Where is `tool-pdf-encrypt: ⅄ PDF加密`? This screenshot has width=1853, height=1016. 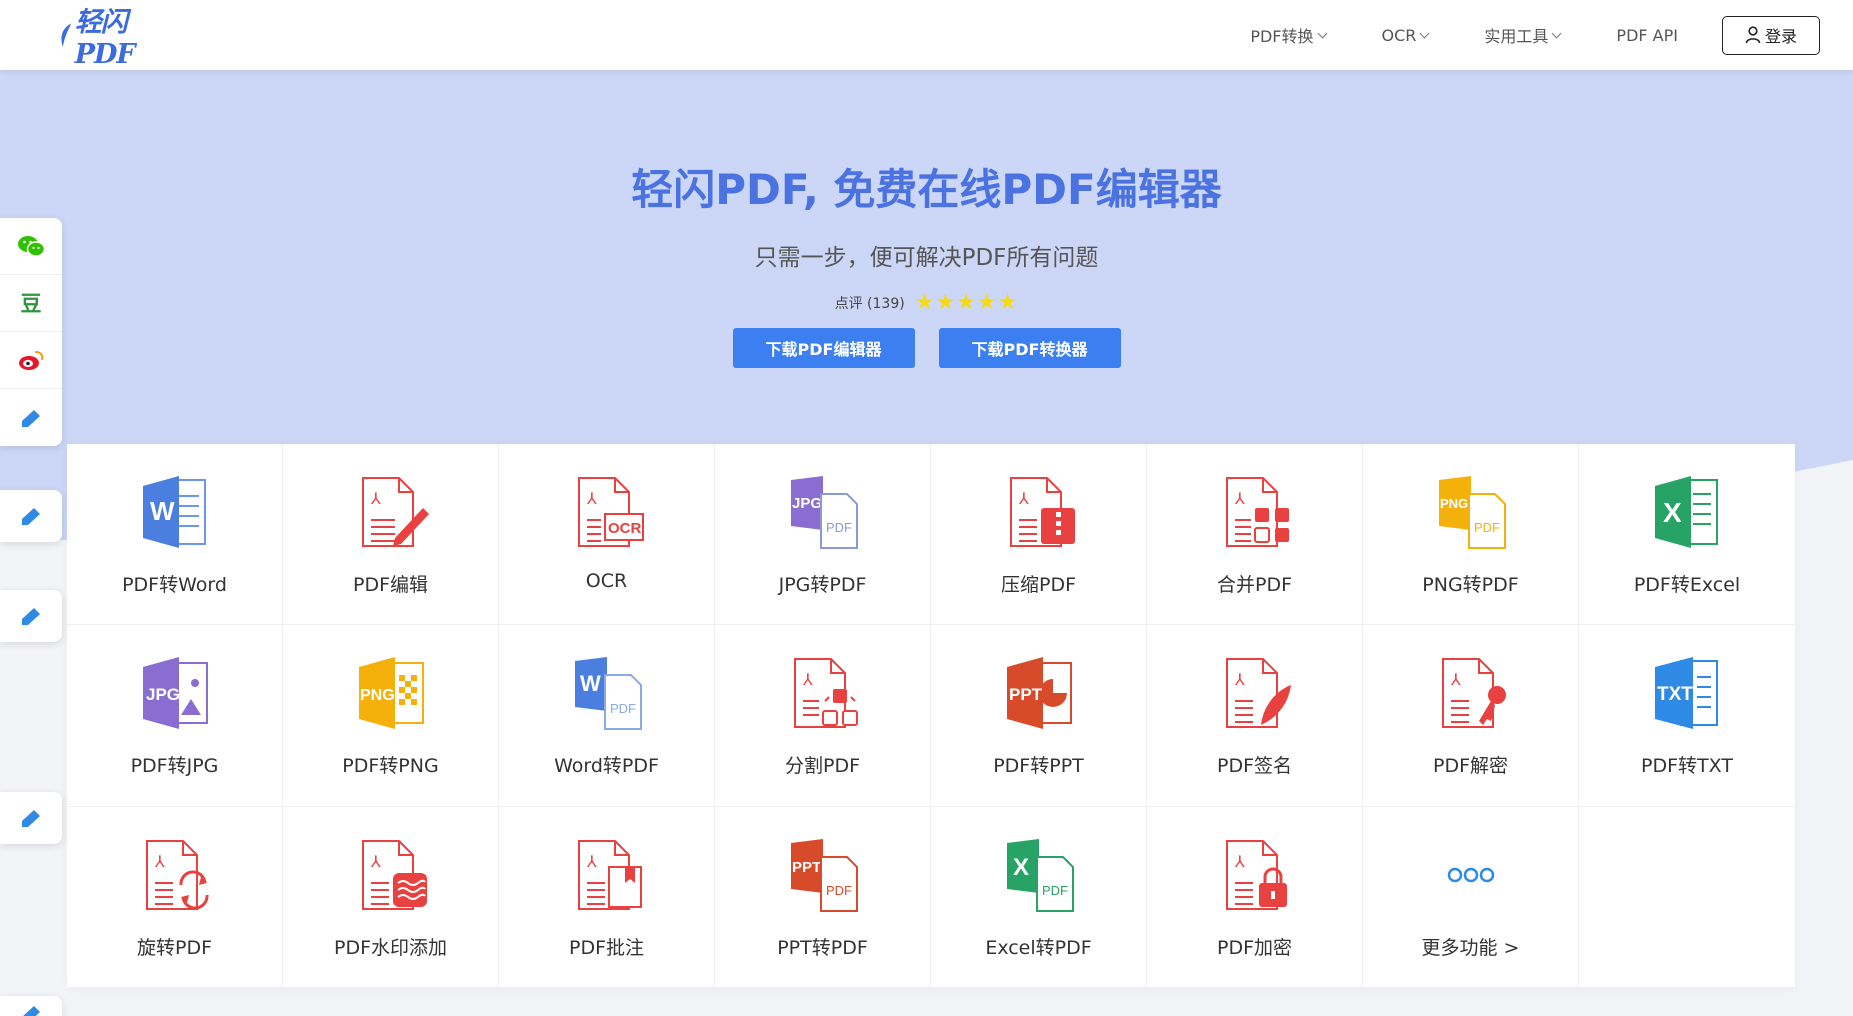
tool-pdf-encrypt: ⅄ PDF加密 is located at coordinates (1255, 897).